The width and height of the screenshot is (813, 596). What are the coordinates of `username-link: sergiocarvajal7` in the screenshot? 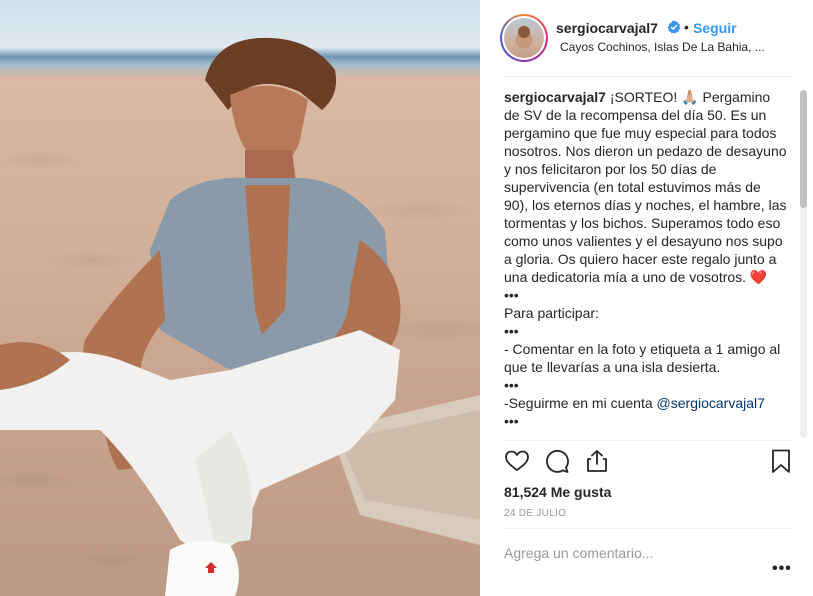 It's located at (607, 28).